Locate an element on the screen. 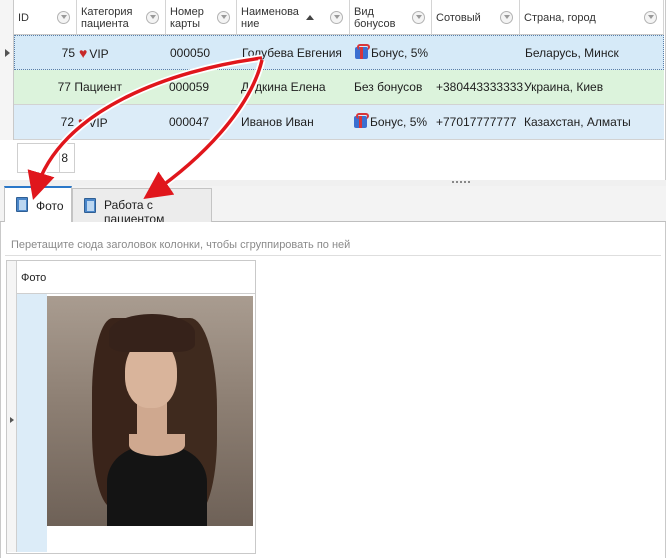 The width and height of the screenshot is (666, 558). tab-photo: Фото is located at coordinates (38, 204).